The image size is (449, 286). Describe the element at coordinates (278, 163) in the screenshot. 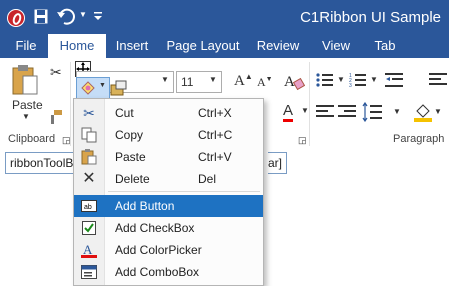

I see `editor-text-end: ar]` at that location.